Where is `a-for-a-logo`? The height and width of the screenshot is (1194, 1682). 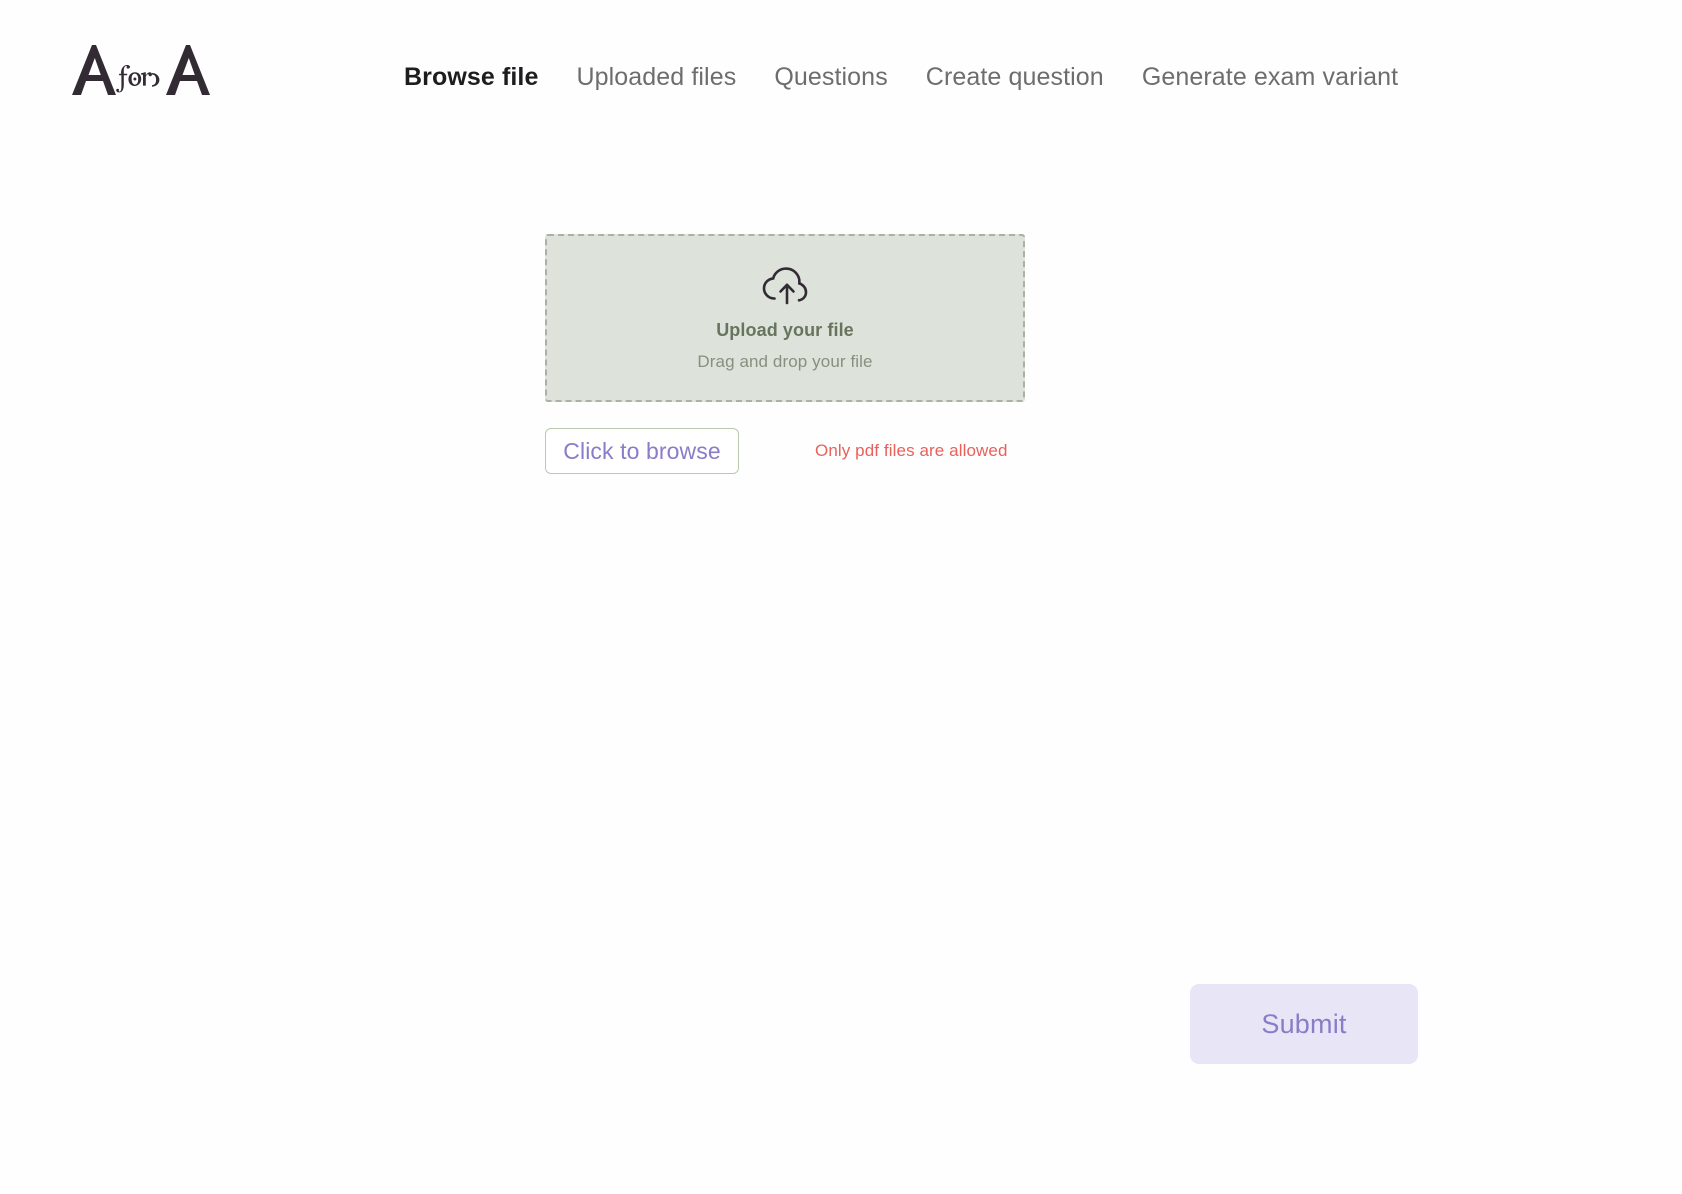 a-for-a-logo is located at coordinates (146, 70).